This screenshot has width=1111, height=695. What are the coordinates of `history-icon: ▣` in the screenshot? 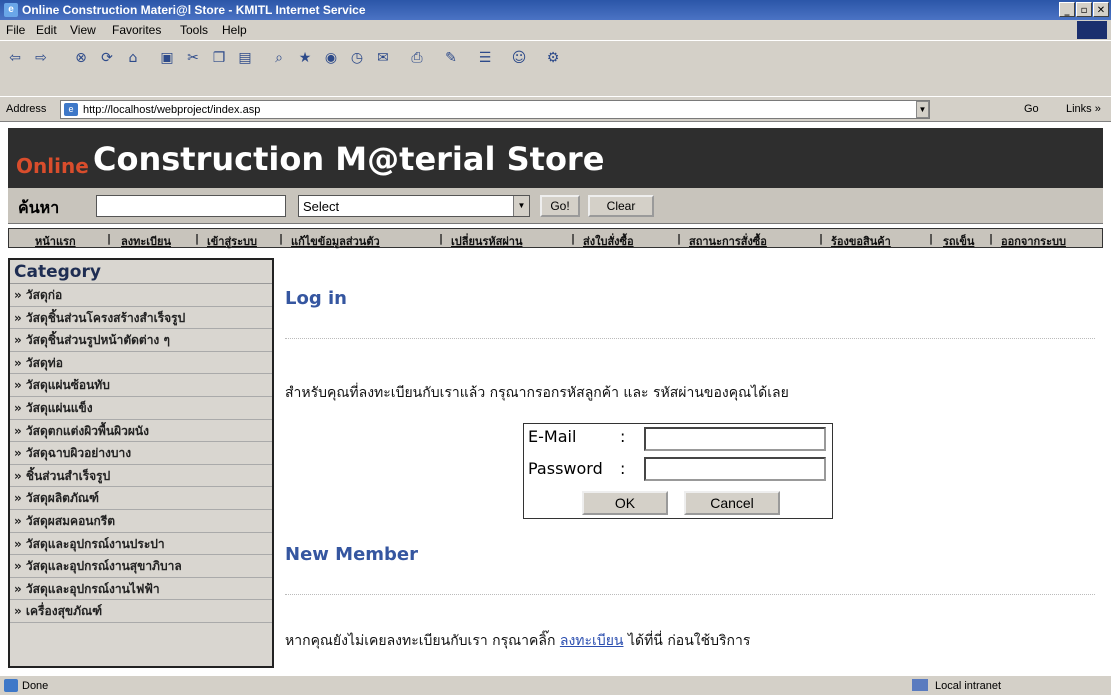 It's located at (167, 58).